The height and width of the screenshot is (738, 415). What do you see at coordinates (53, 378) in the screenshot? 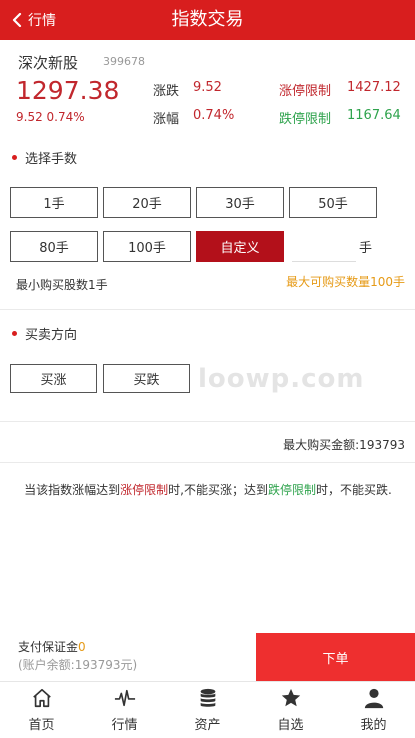
I see `buy-up-button: 买涨` at bounding box center [53, 378].